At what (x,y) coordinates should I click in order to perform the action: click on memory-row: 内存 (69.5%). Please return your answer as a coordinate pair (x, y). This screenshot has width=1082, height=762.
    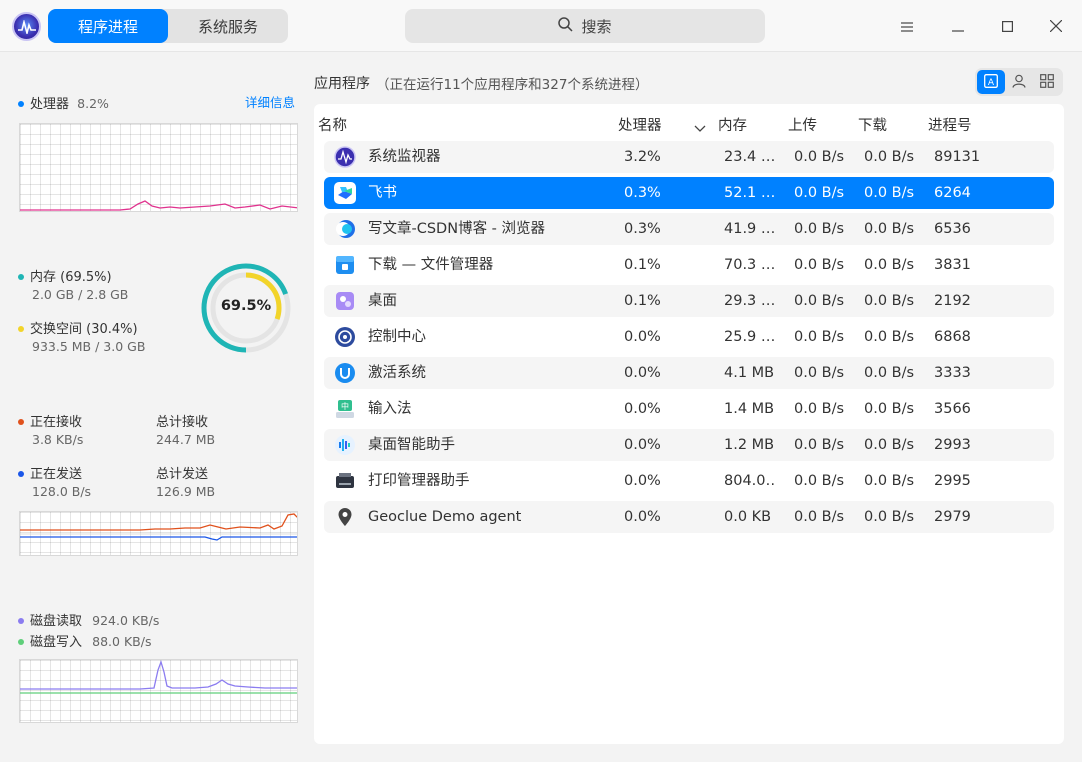
    Looking at the image, I should click on (65, 275).